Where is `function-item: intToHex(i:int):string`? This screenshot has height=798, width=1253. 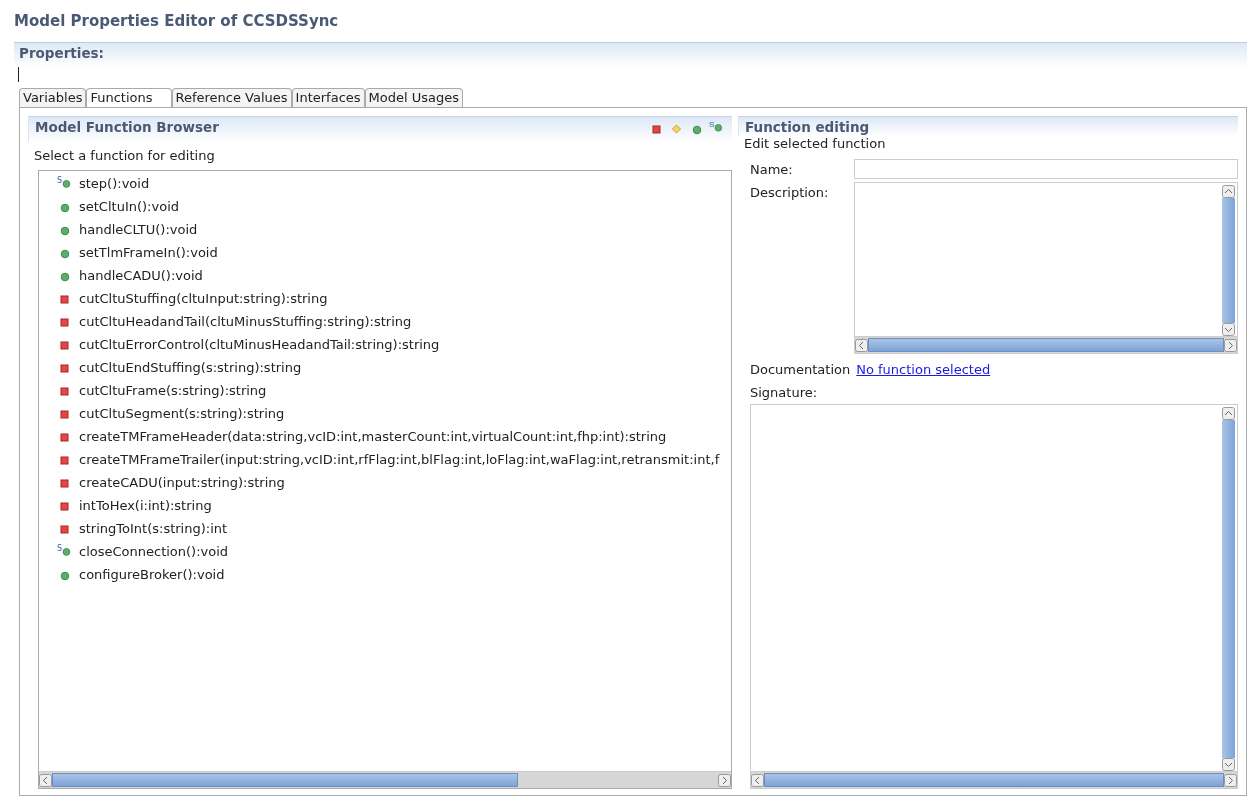
function-item: intToHex(i:int):string is located at coordinates (394, 505).